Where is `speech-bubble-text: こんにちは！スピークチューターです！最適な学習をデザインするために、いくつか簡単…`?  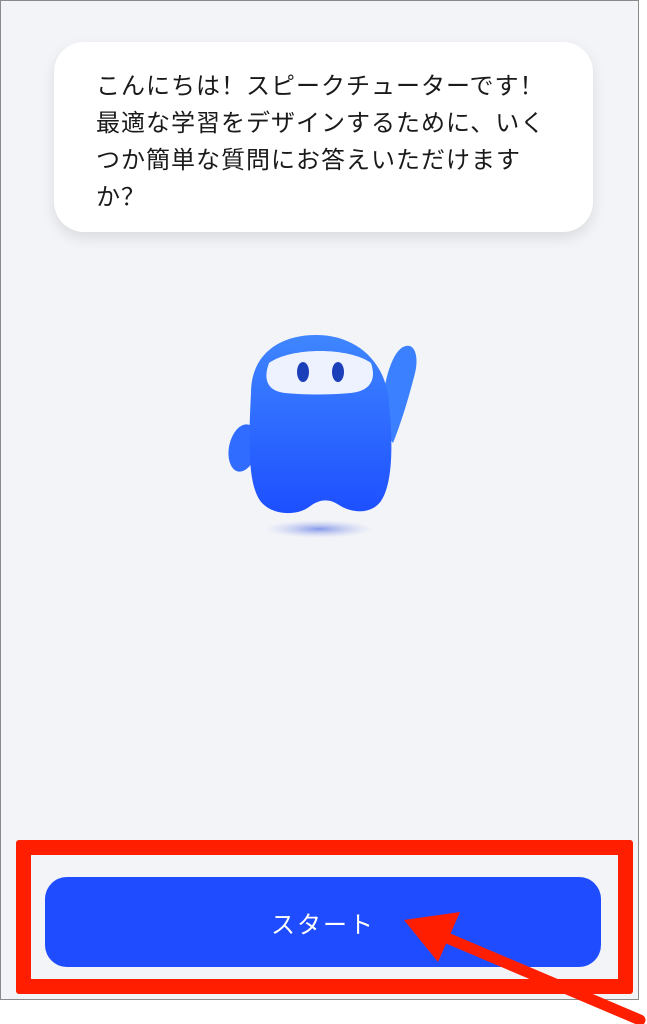 speech-bubble-text: こんにちは！スピークチューターです！最適な学習をデザインするために、いくつか簡単… is located at coordinates (321, 141).